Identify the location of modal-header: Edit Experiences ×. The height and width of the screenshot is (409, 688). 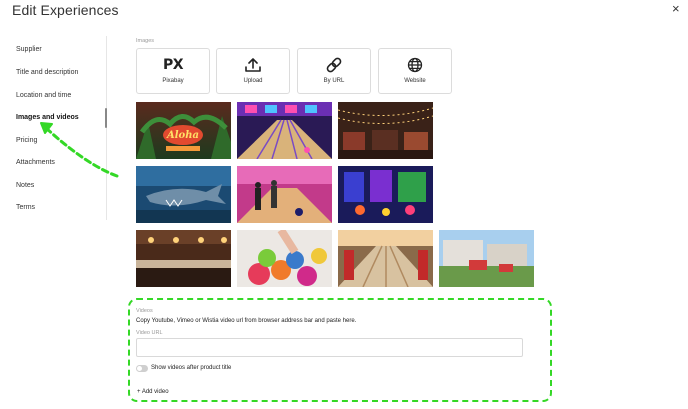
(344, 11).